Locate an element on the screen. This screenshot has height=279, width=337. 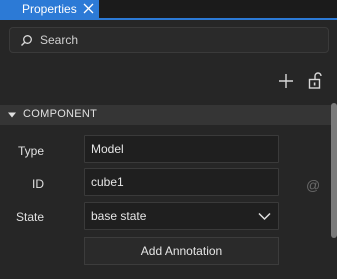
add-annotation-button: Add Annotation is located at coordinates (181, 251).